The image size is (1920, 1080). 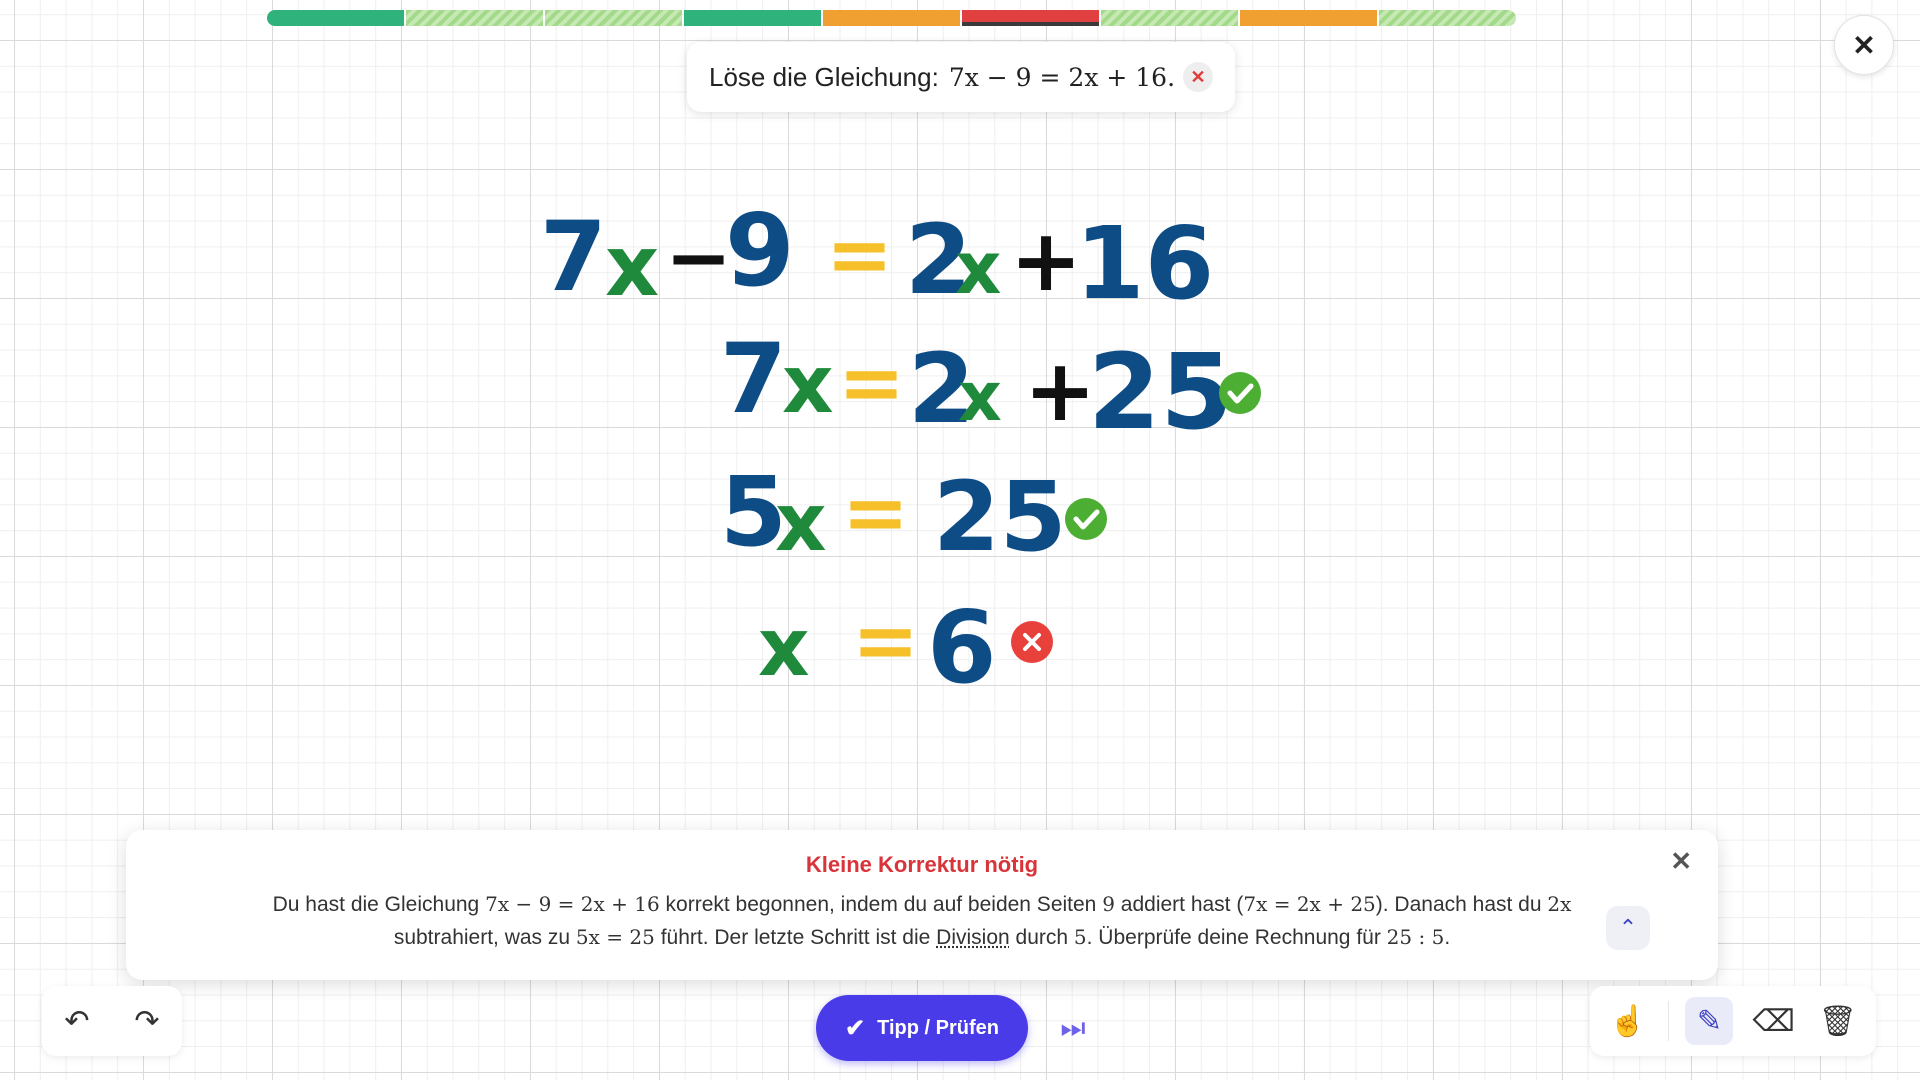 I want to click on handwritten-line-1: 7 x − 9 = 2 x + 16, so click(x=877, y=257).